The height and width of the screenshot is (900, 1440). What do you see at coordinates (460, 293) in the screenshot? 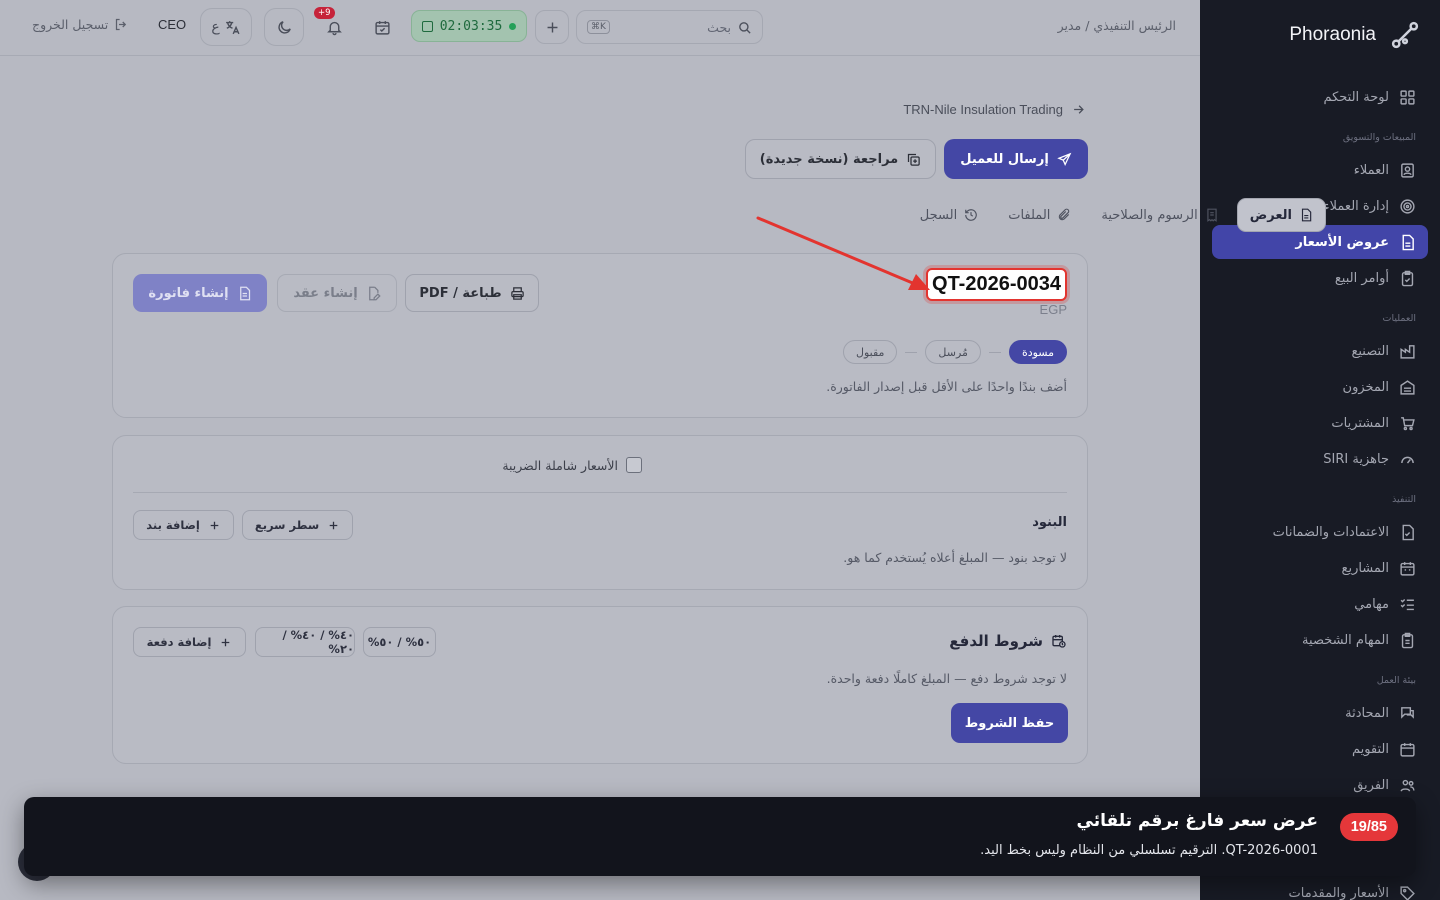
I see `print-label: طباعة / PDF` at bounding box center [460, 293].